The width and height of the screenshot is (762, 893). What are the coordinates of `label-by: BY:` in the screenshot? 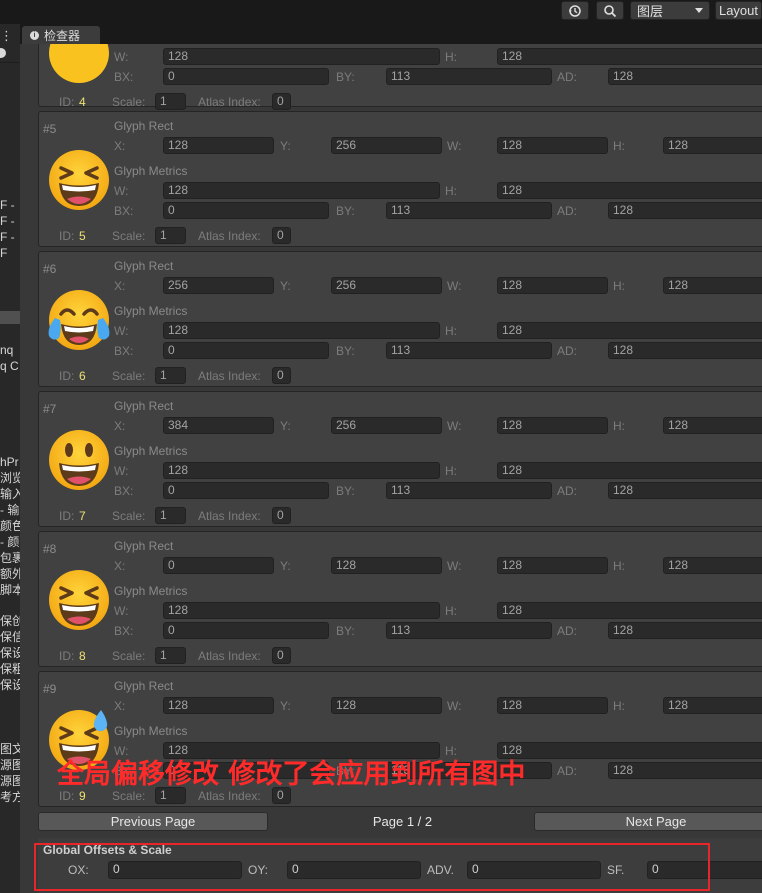 It's located at (345, 77).